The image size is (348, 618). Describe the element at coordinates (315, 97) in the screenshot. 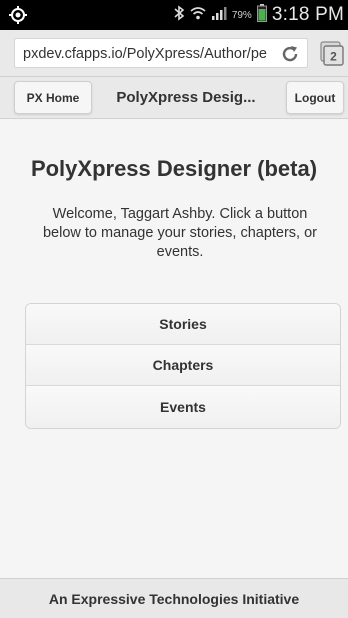

I see `logout-button: Logout` at that location.